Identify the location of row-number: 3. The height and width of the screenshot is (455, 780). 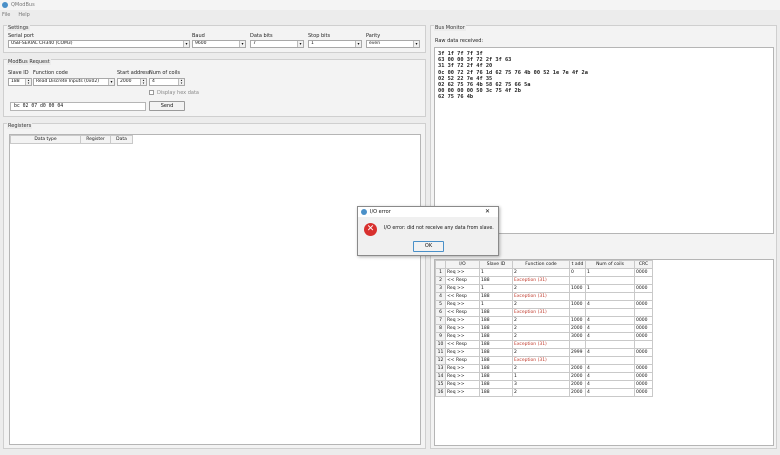
(440, 288).